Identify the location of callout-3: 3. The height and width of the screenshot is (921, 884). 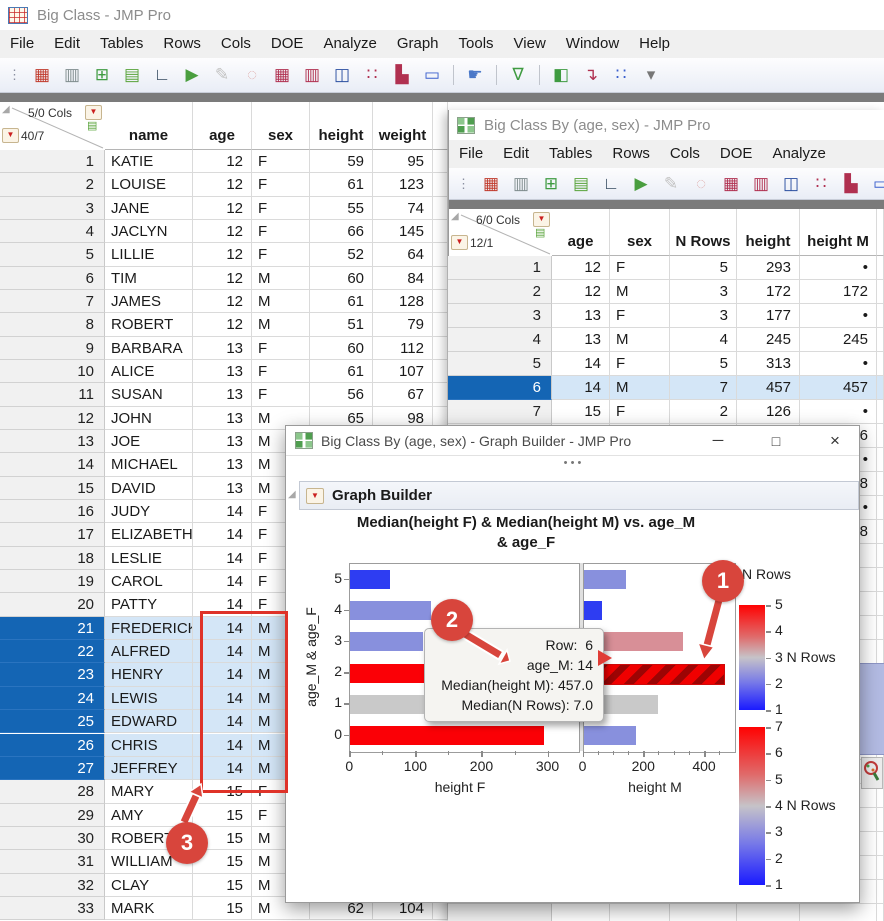
(187, 843).